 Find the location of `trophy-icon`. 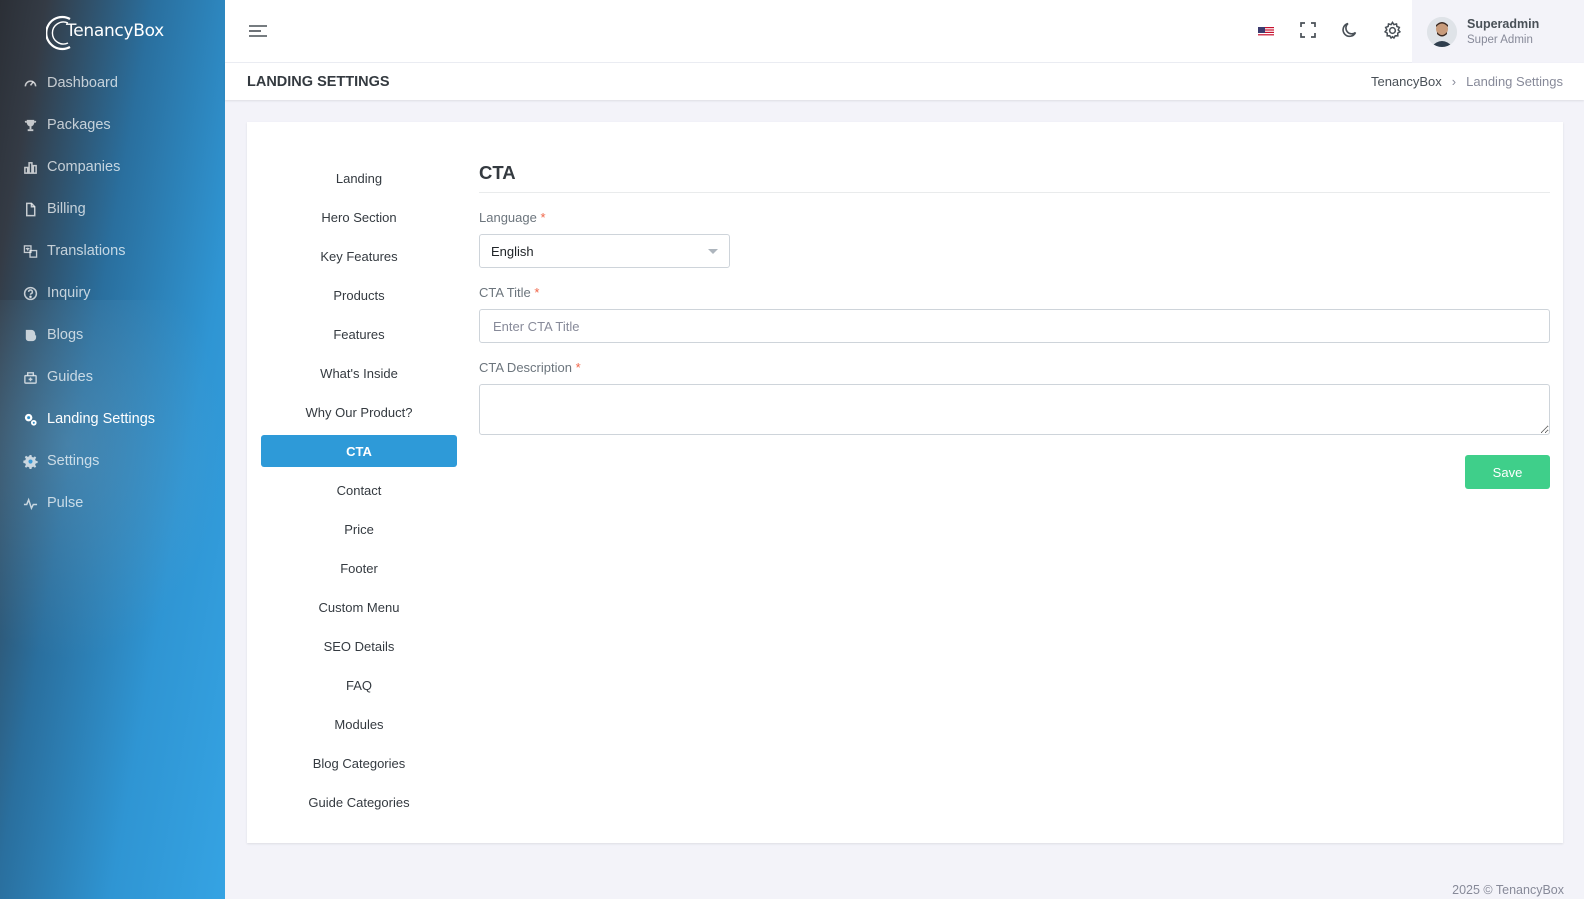

trophy-icon is located at coordinates (30, 125).